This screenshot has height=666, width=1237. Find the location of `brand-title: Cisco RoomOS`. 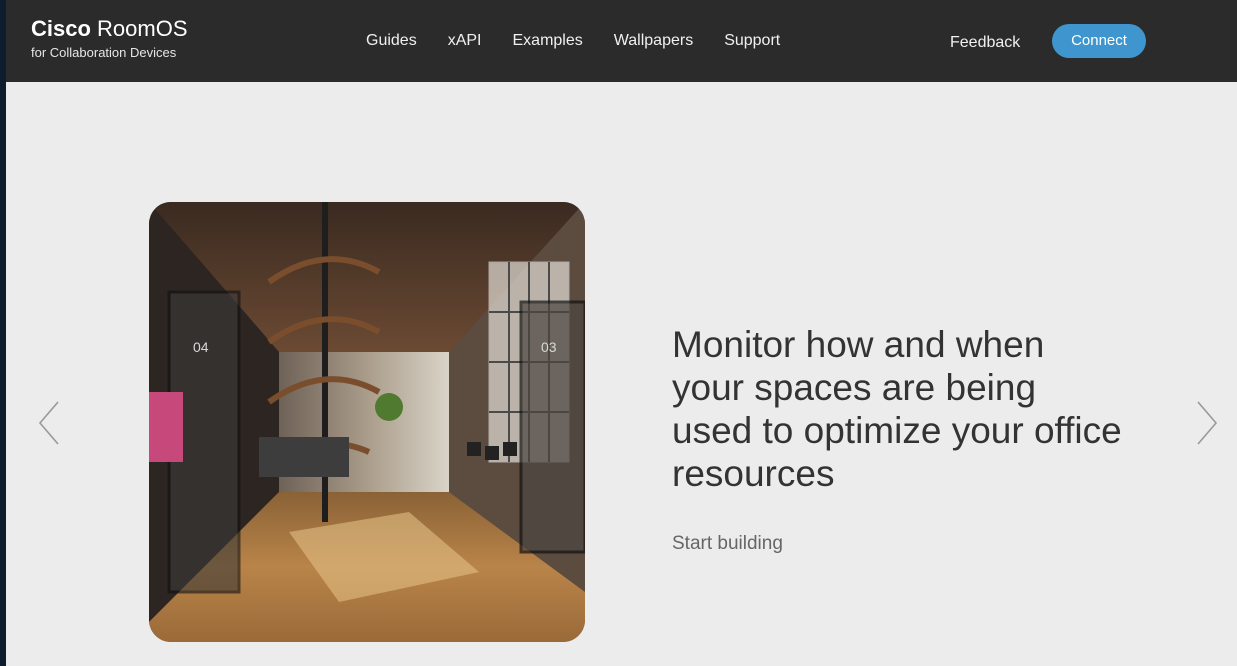

brand-title: Cisco RoomOS is located at coordinates (109, 29).